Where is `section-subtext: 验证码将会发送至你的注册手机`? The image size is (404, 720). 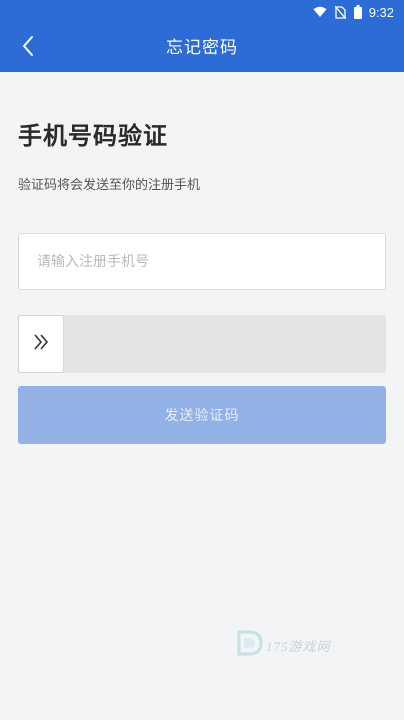
section-subtext: 验证码将会发送至你的注册手机 is located at coordinates (109, 185).